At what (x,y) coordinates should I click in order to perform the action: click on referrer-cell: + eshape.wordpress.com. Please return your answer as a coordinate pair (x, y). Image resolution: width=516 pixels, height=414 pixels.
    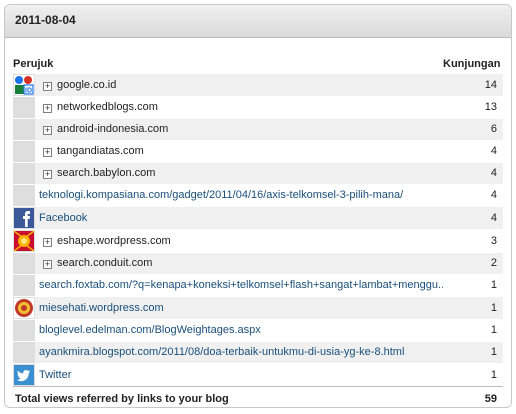
    Looking at the image, I should click on (239, 240).